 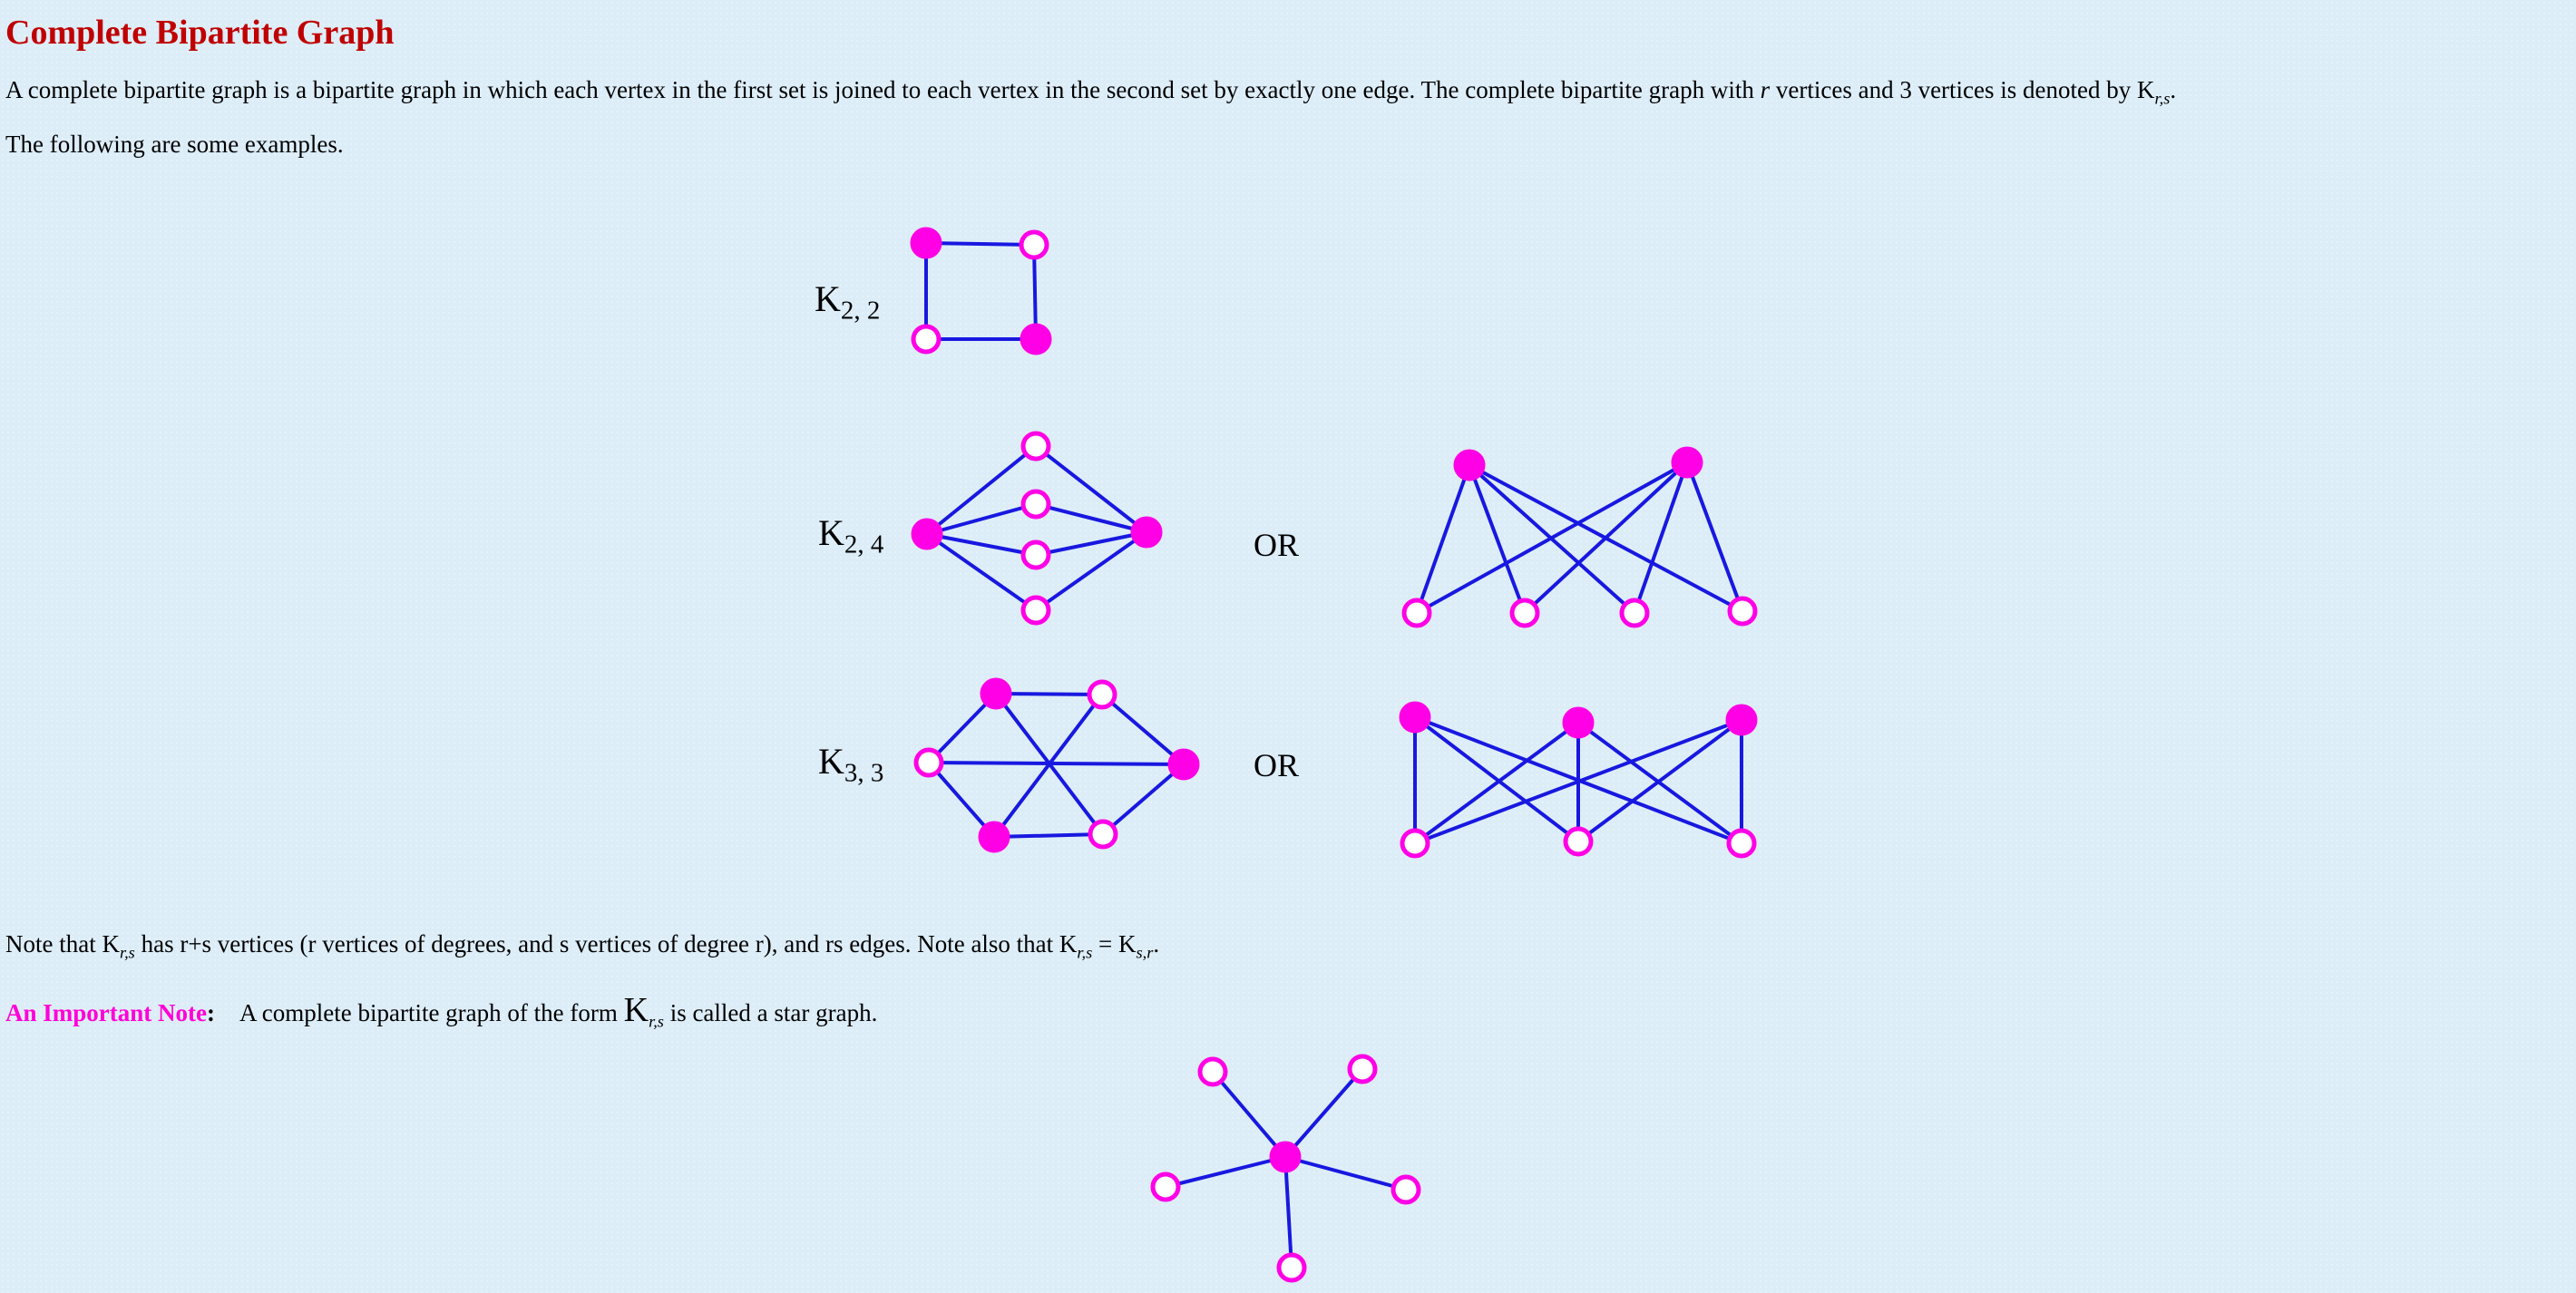 What do you see at coordinates (1114, 944) in the screenshot?
I see `note-text-3: = K` at bounding box center [1114, 944].